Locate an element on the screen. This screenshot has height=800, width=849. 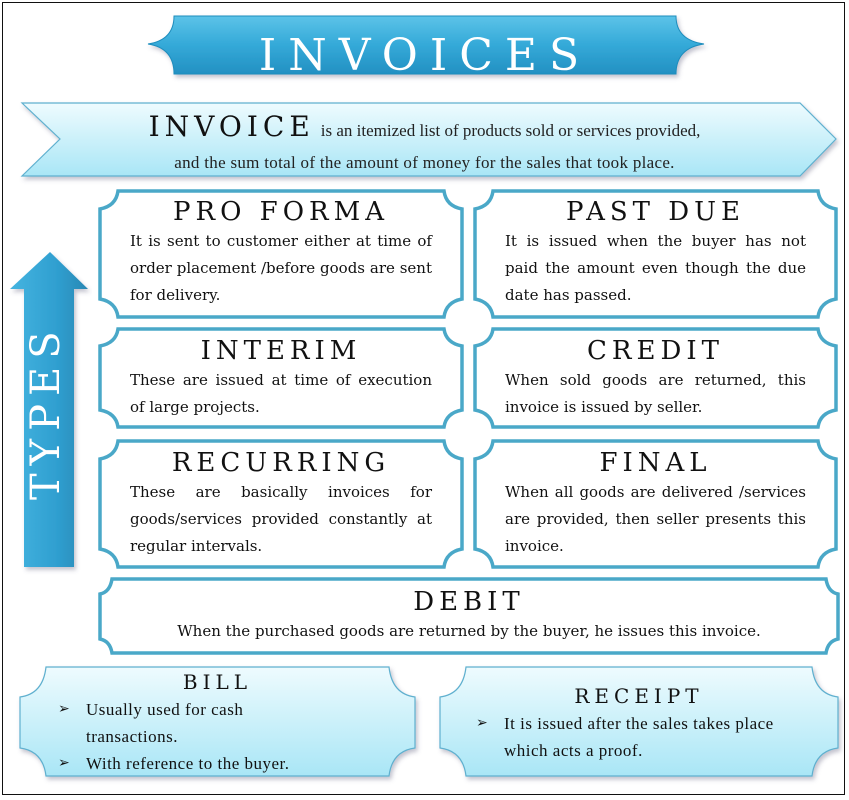
card-title: INTERIM is located at coordinates (281, 351).